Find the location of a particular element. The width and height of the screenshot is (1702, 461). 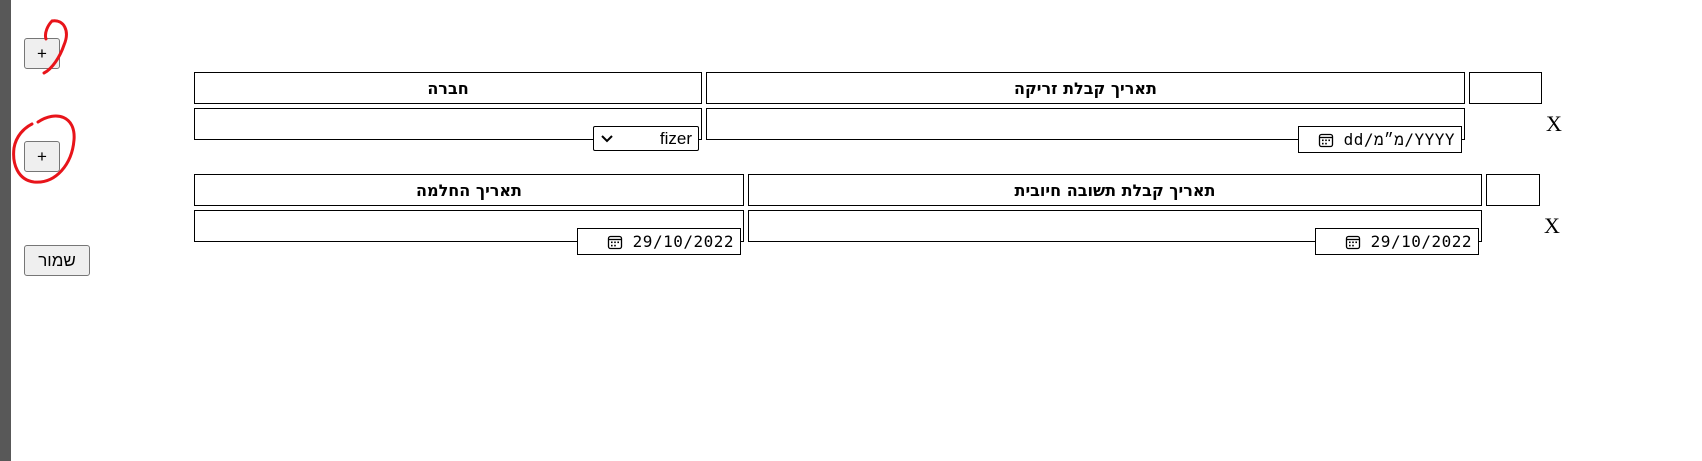

add-recovery-button: + is located at coordinates (42, 156).